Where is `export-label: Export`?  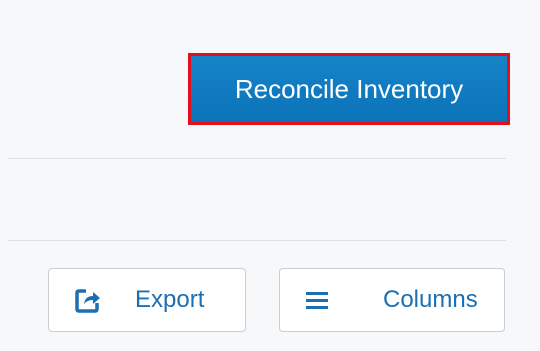
export-label: Export is located at coordinates (170, 299).